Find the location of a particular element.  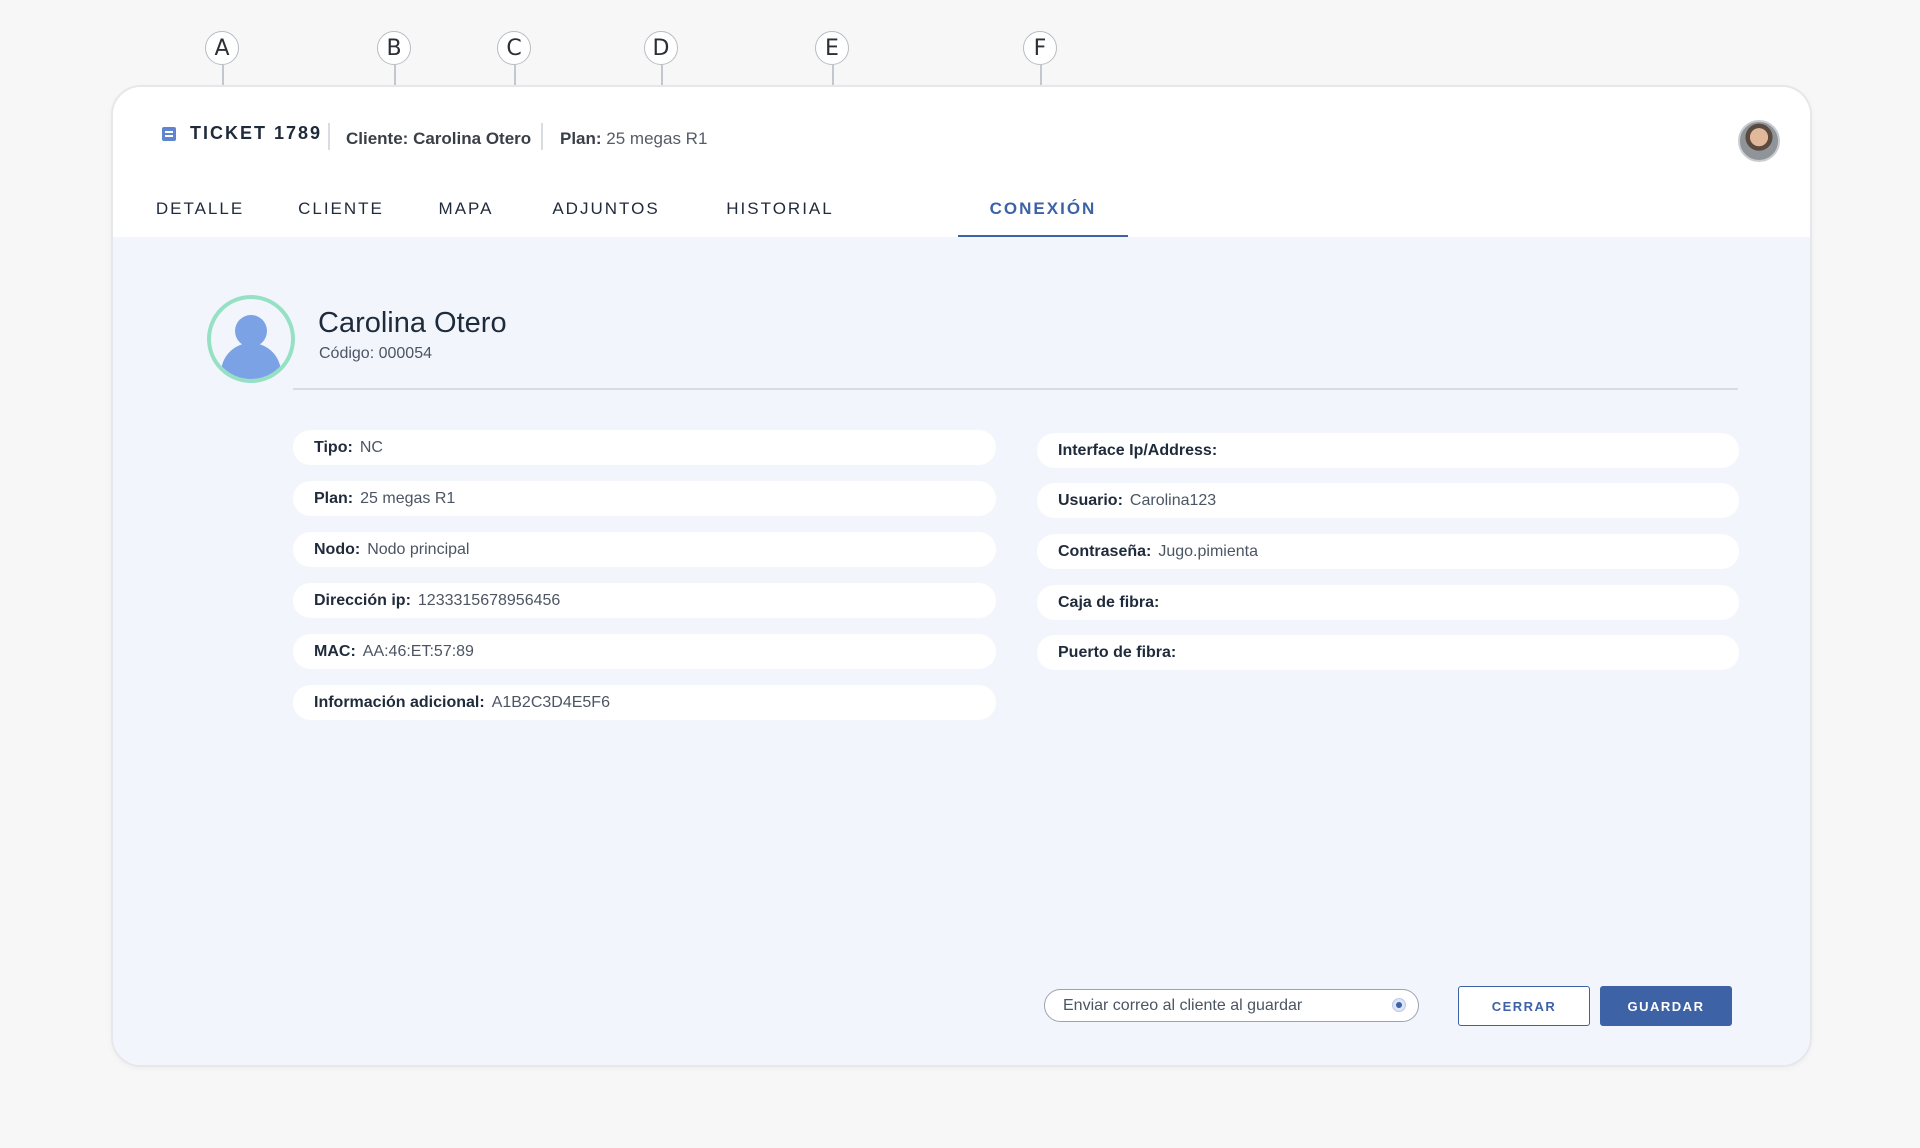

header-plan: Plan: 25 megas R1 is located at coordinates (633, 139).